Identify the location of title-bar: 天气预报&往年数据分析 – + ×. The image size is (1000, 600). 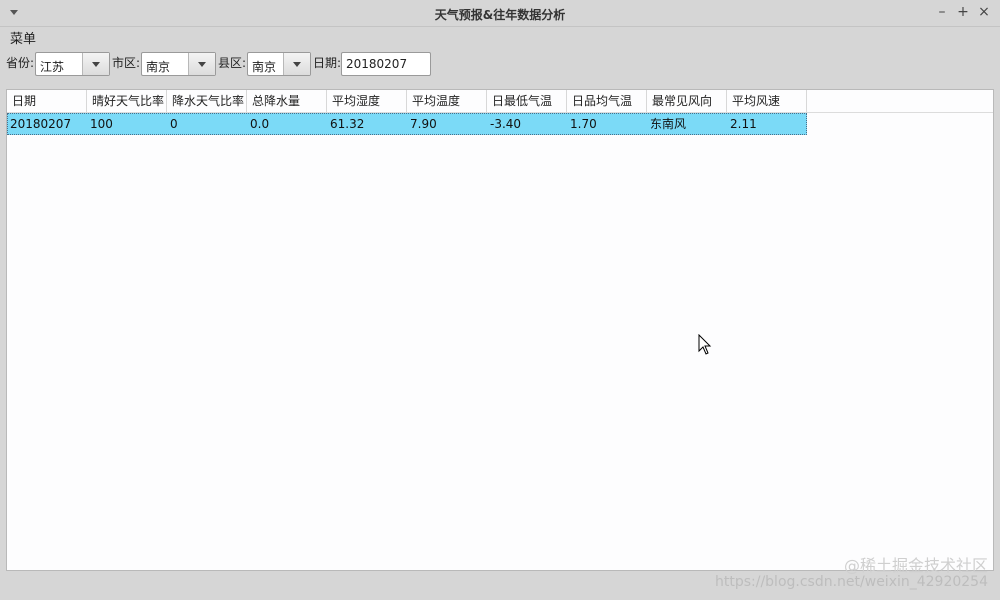
(500, 13).